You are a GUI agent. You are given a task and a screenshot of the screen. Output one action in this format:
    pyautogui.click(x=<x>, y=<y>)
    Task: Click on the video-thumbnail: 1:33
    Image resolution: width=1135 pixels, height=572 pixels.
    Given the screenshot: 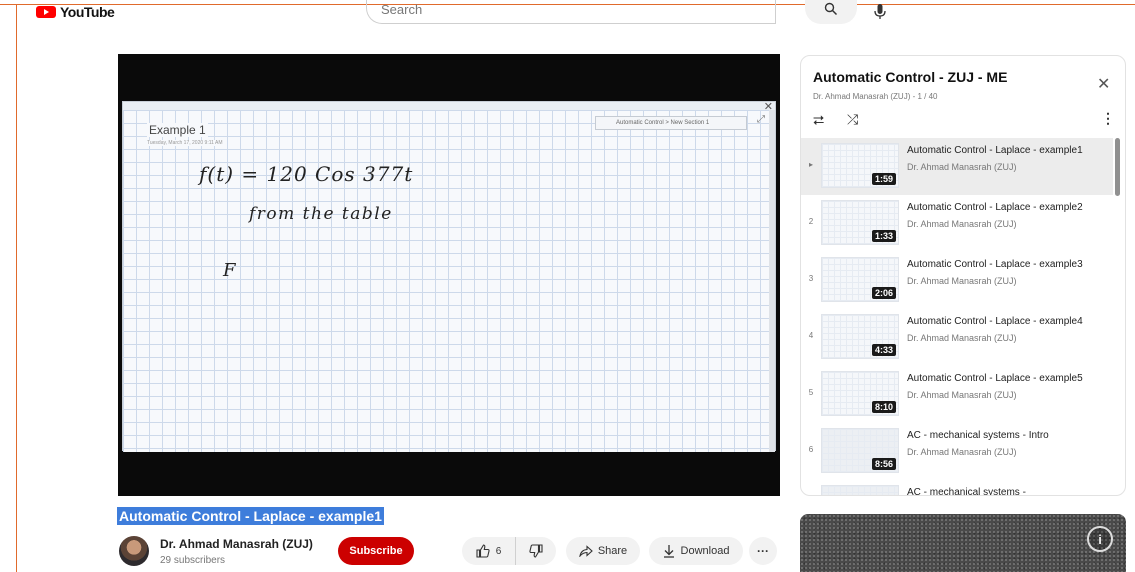 What is the action you would take?
    pyautogui.click(x=860, y=222)
    